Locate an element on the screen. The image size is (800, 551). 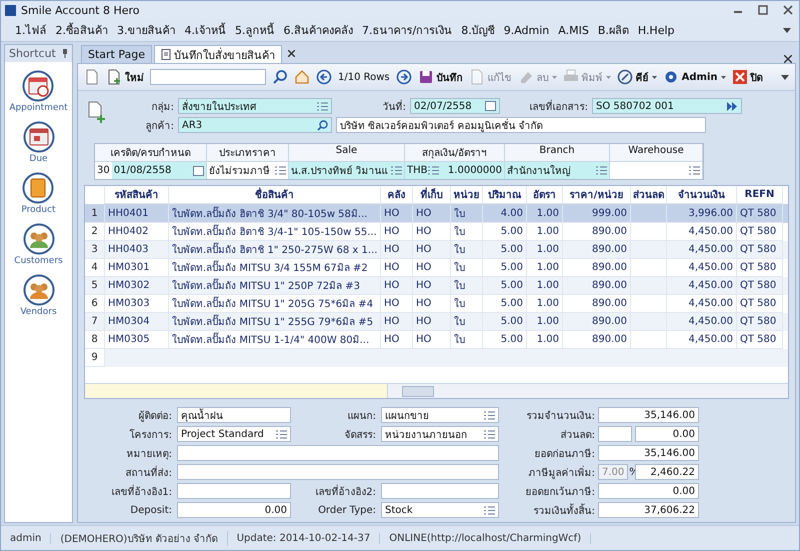
due-date-field: 01/08/2558 is located at coordinates (159, 170).